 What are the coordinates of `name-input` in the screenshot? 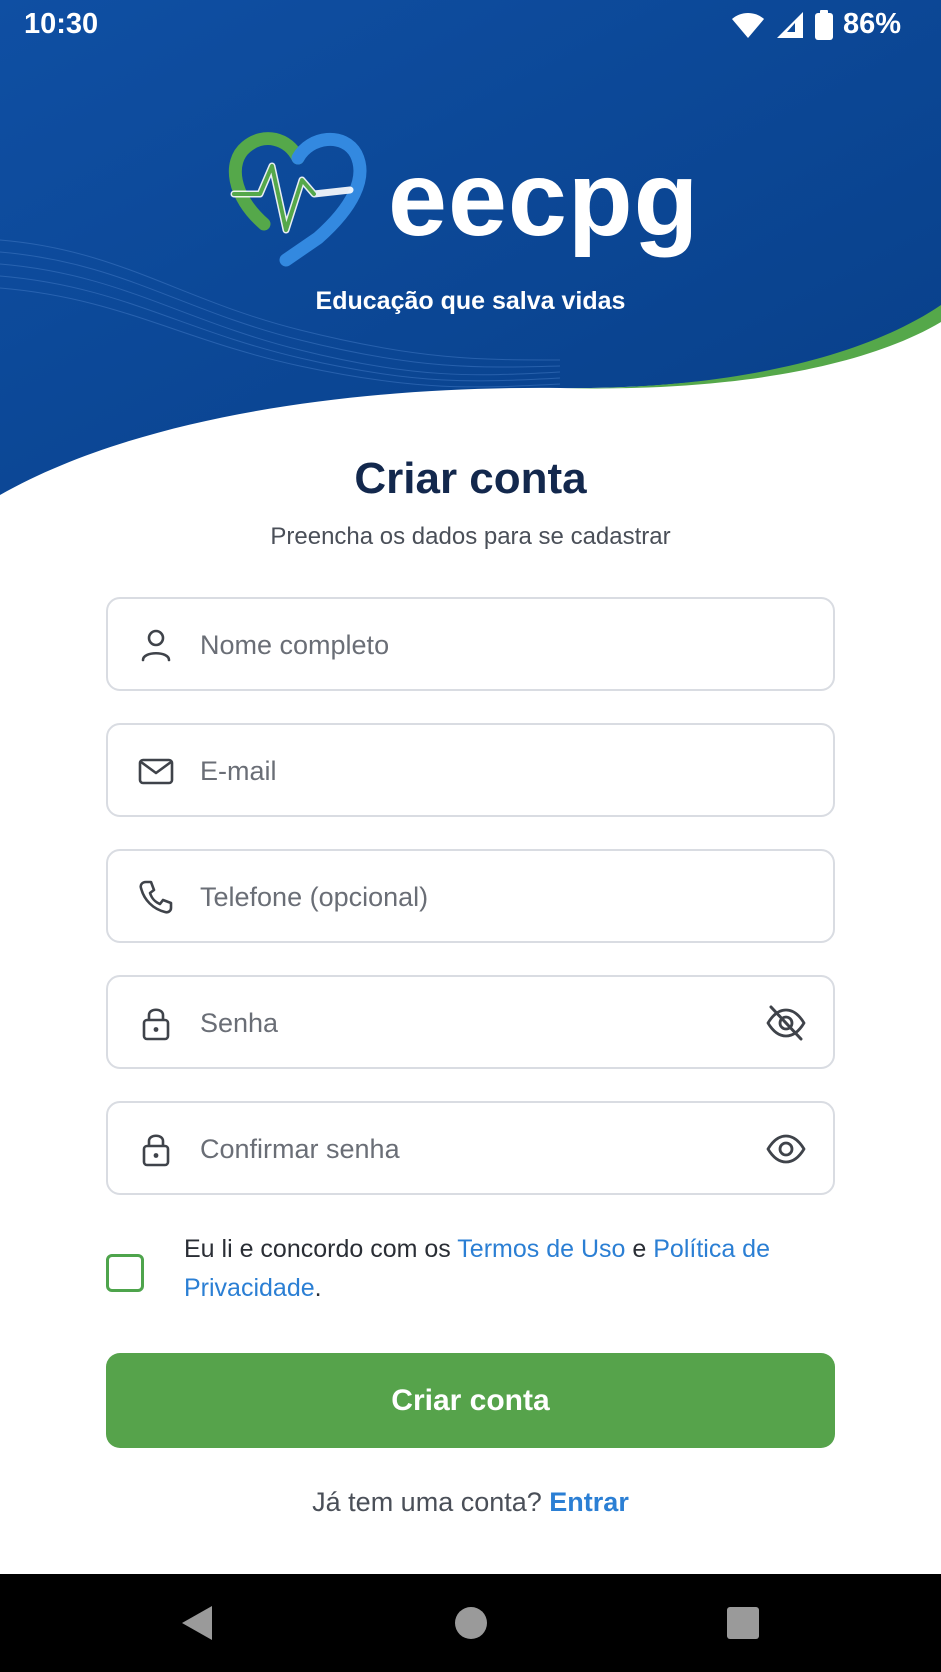 It's located at (465, 645).